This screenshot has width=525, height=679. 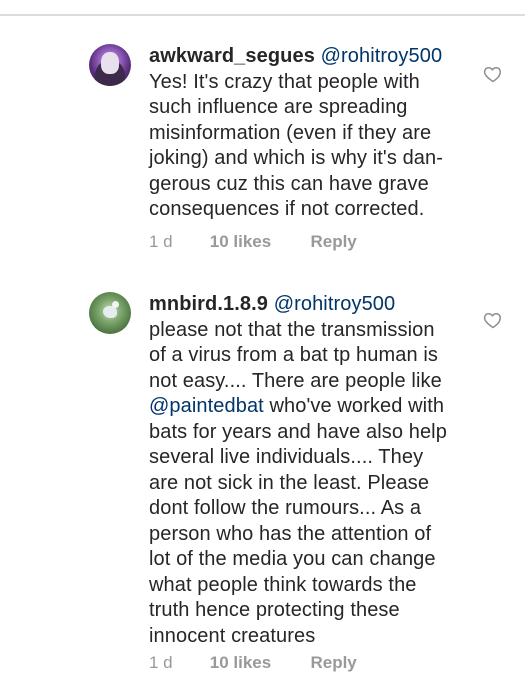 What do you see at coordinates (289, 482) in the screenshot?
I see `comment-line: are not sick in the least. Please` at bounding box center [289, 482].